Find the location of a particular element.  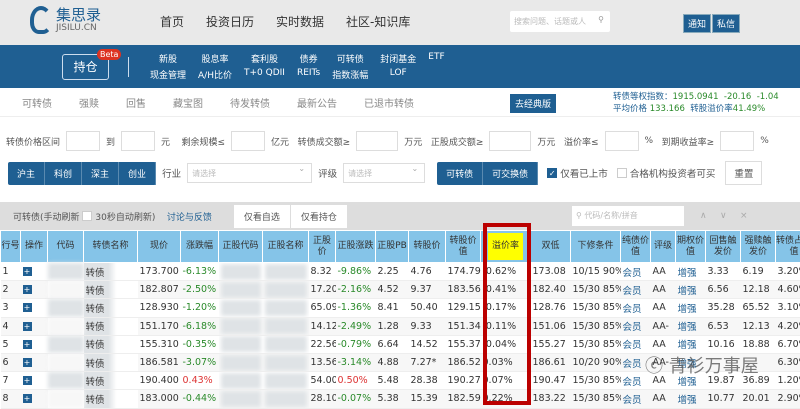

menu-ah: A/H比价 is located at coordinates (215, 74).